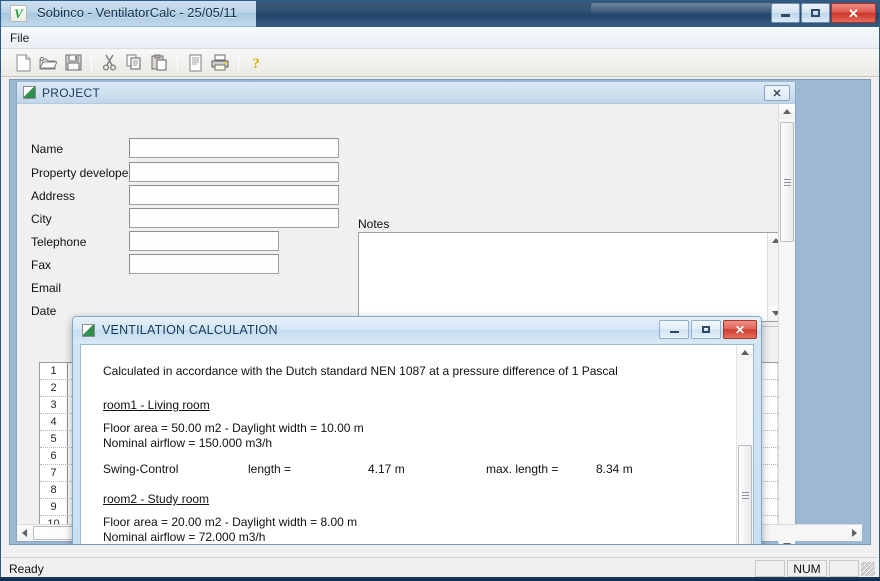 The width and height of the screenshot is (880, 581). I want to click on notes-box, so click(570, 277).